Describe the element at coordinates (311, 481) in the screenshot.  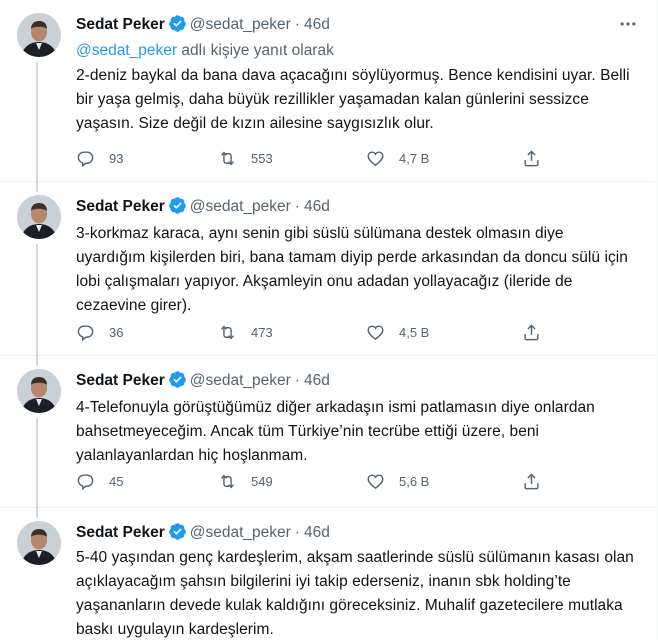
I see `tweet-actions: 45 549 5,6 B` at that location.